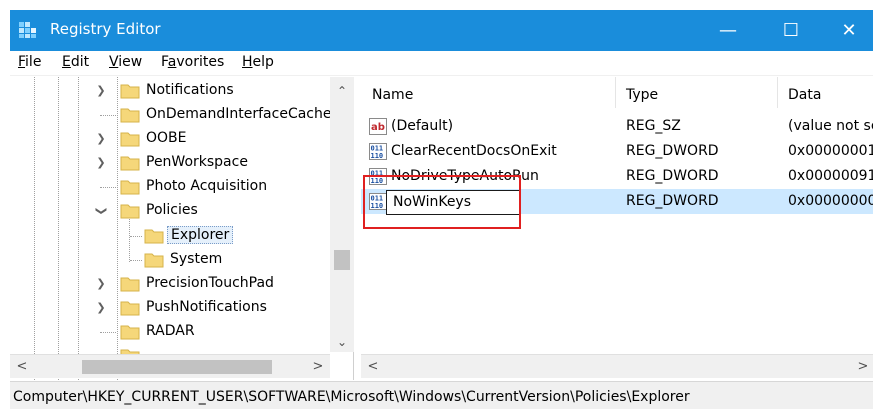 This screenshot has height=409, width=873. What do you see at coordinates (175, 163) in the screenshot?
I see `tree-item-penworkspace: ❯ PenWorkspace` at bounding box center [175, 163].